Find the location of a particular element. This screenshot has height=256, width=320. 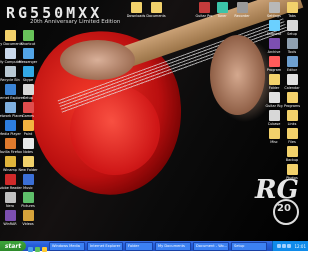

archive-icon is located at coordinates (274, 43).